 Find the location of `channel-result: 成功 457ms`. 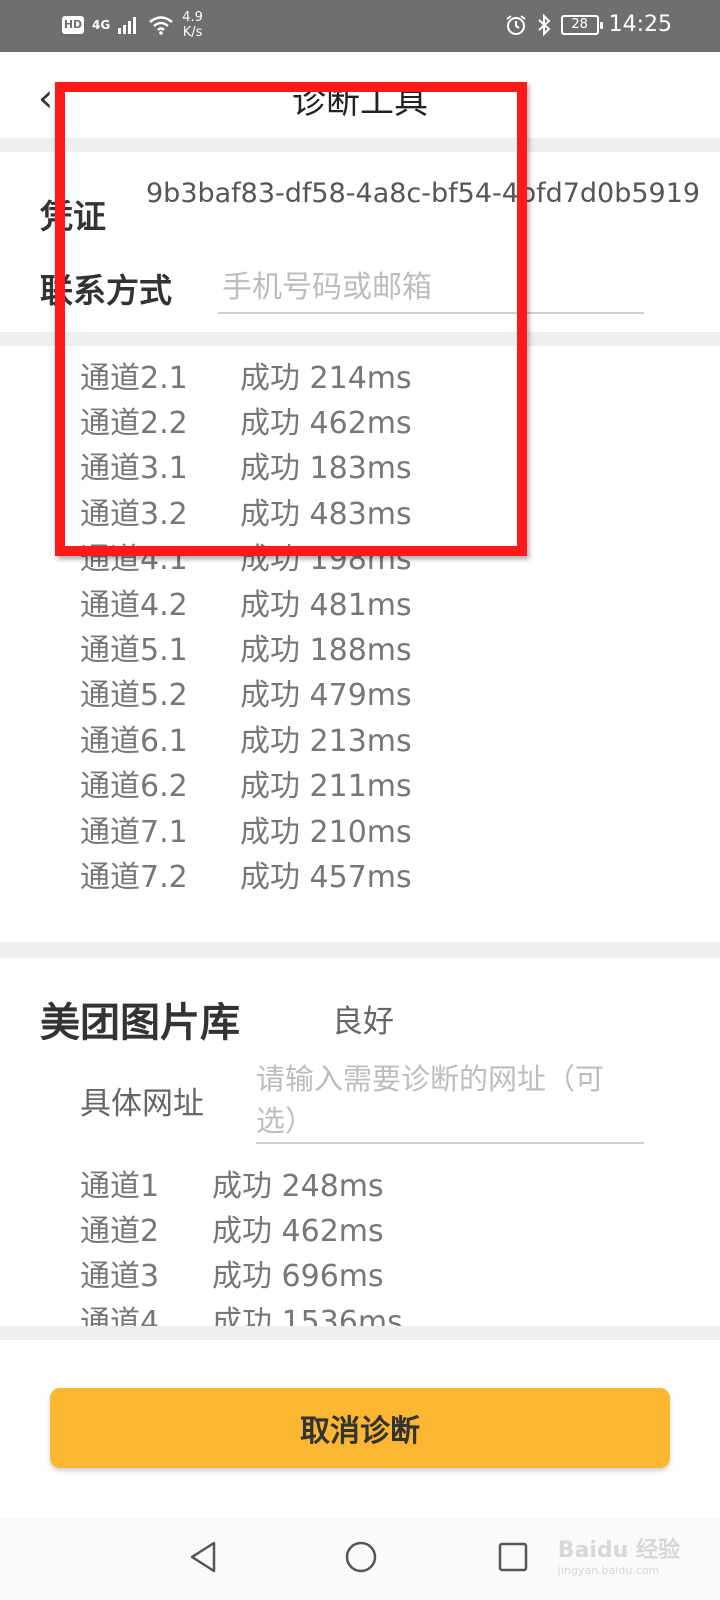

channel-result: 成功 457ms is located at coordinates (326, 877).